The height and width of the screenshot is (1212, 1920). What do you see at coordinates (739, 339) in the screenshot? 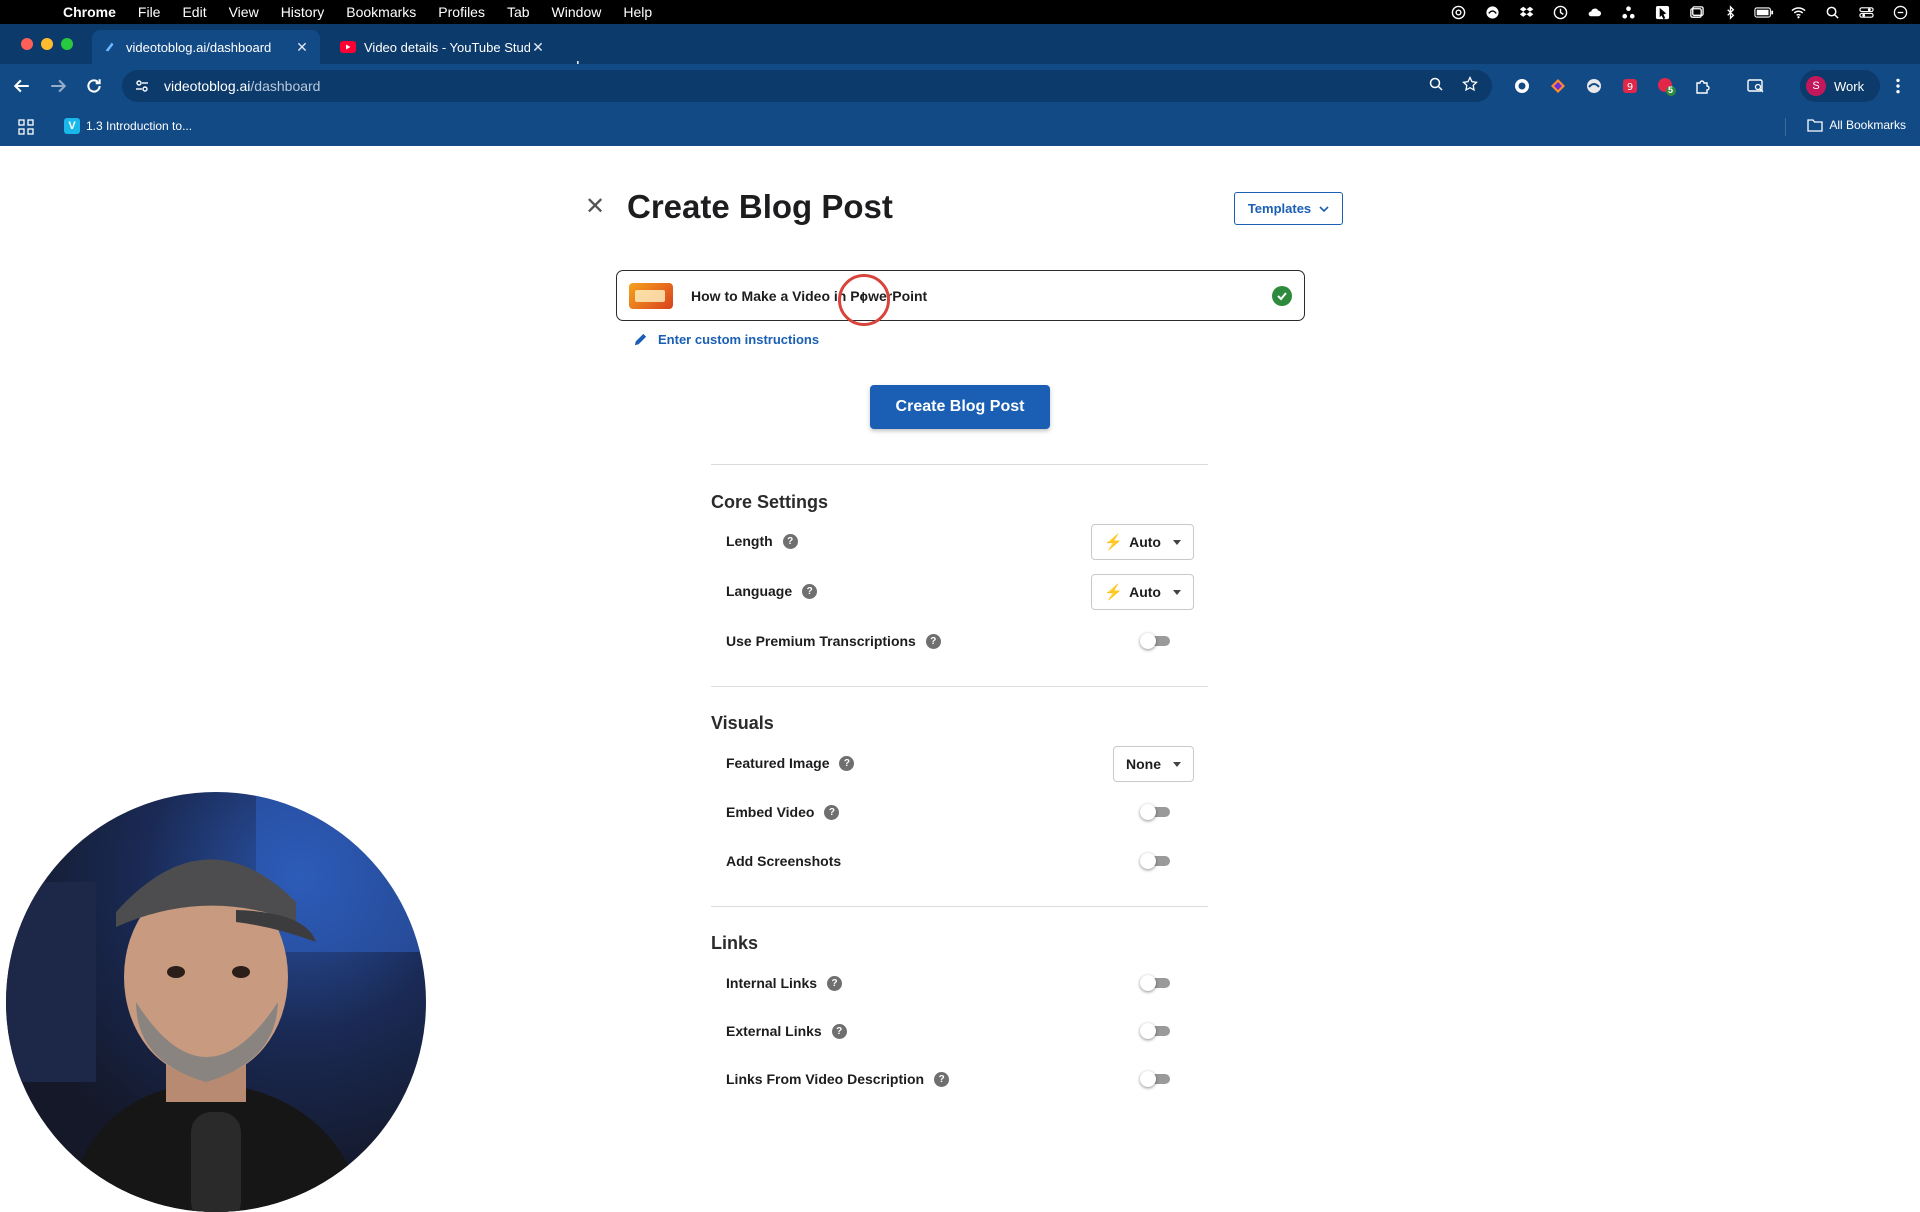
I see `custom-instructions-label: Enter custom instructions` at bounding box center [739, 339].